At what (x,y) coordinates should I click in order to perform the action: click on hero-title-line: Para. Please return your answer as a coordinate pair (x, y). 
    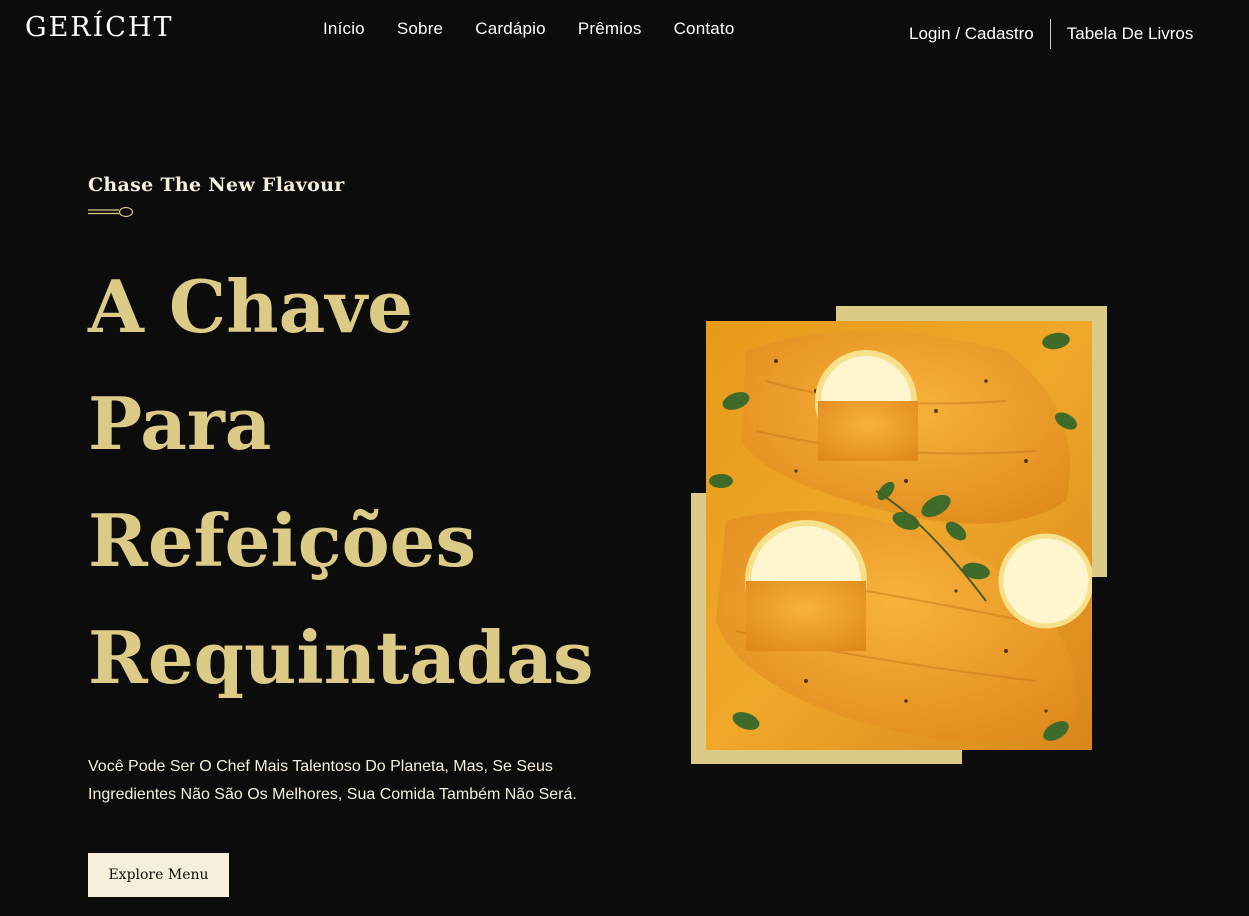
    Looking at the image, I should click on (180, 423).